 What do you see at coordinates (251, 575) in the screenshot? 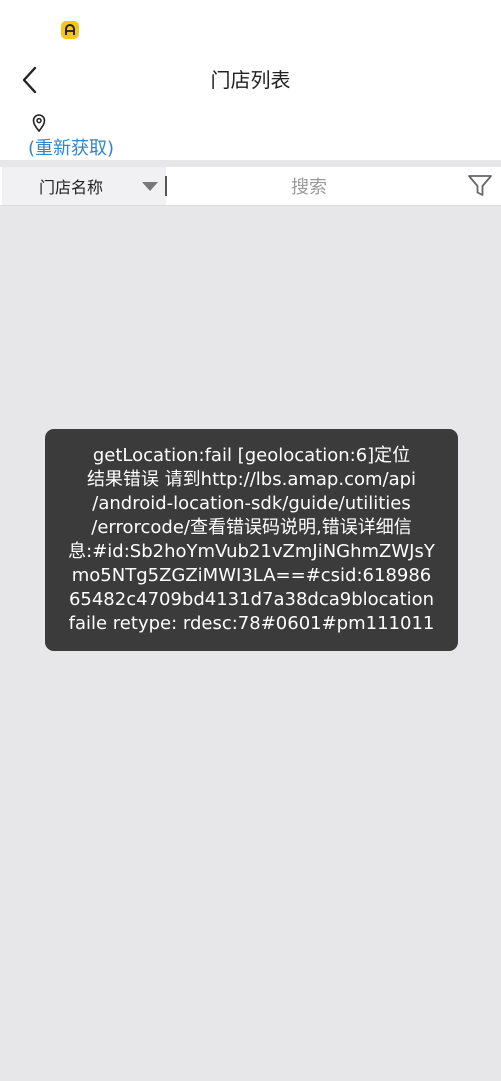
I see `toast-line: mo5NTg5ZGZiMWI3LA==#csid:618986` at bounding box center [251, 575].